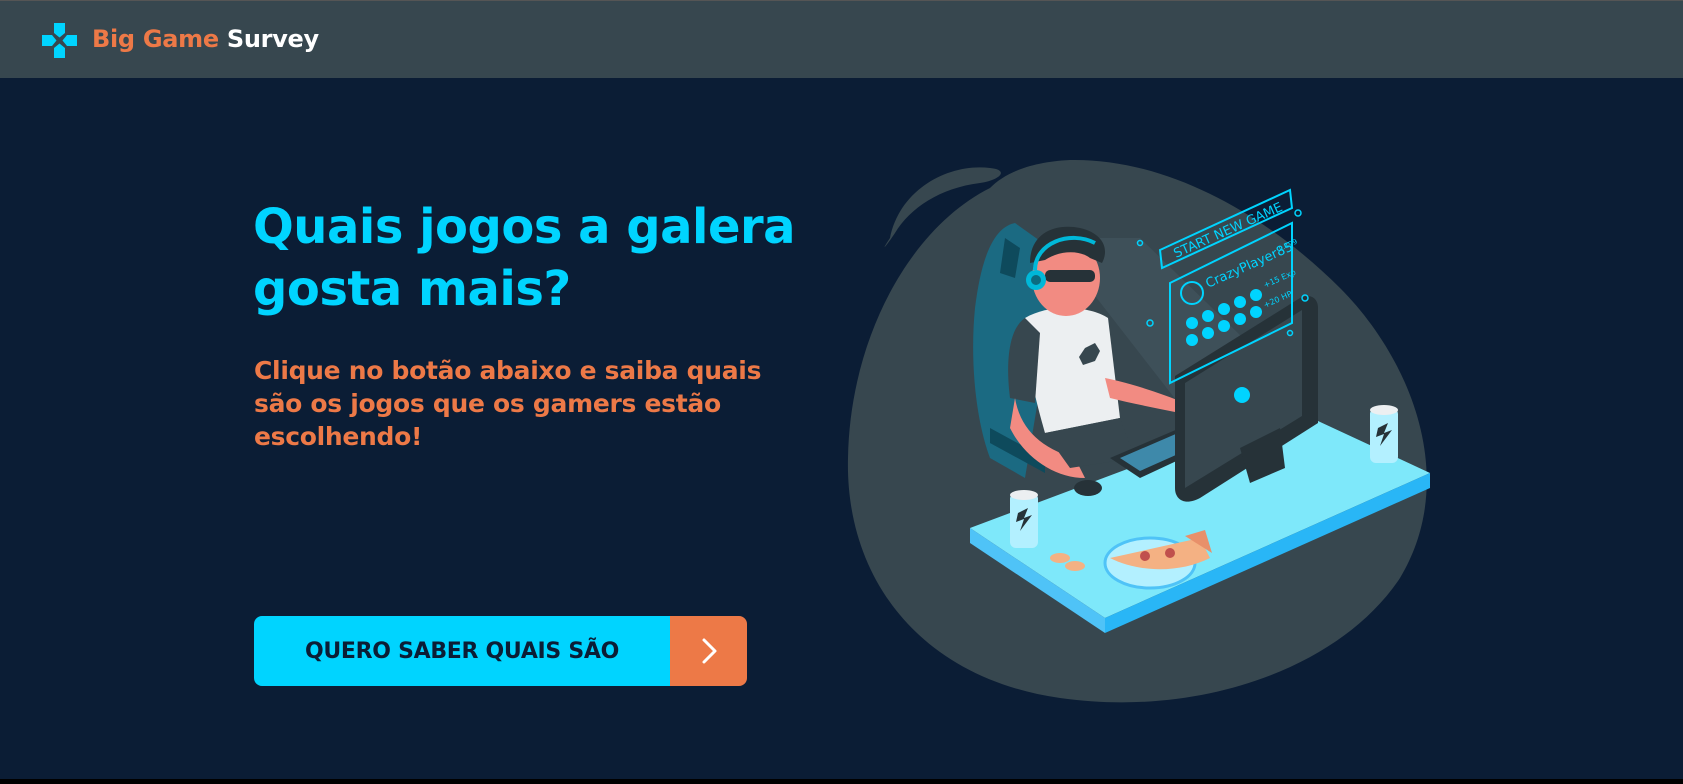  I want to click on chevron-right-icon, so click(709, 651).